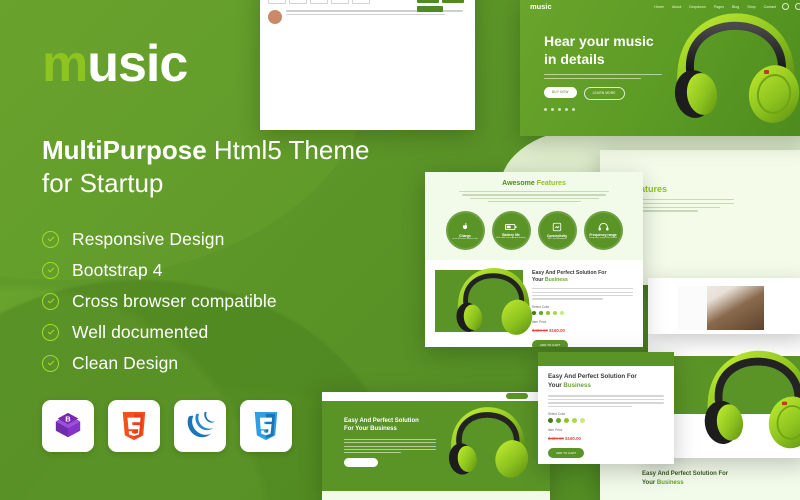 The height and width of the screenshot is (500, 800). Describe the element at coordinates (103, 183) in the screenshot. I see `headline-line2: for Startup` at that location.